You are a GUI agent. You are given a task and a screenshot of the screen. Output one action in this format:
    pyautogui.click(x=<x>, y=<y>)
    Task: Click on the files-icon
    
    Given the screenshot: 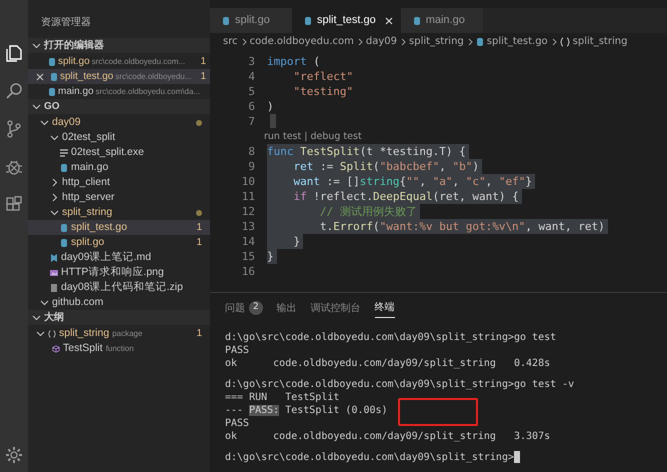 What is the action you would take?
    pyautogui.click(x=14, y=53)
    